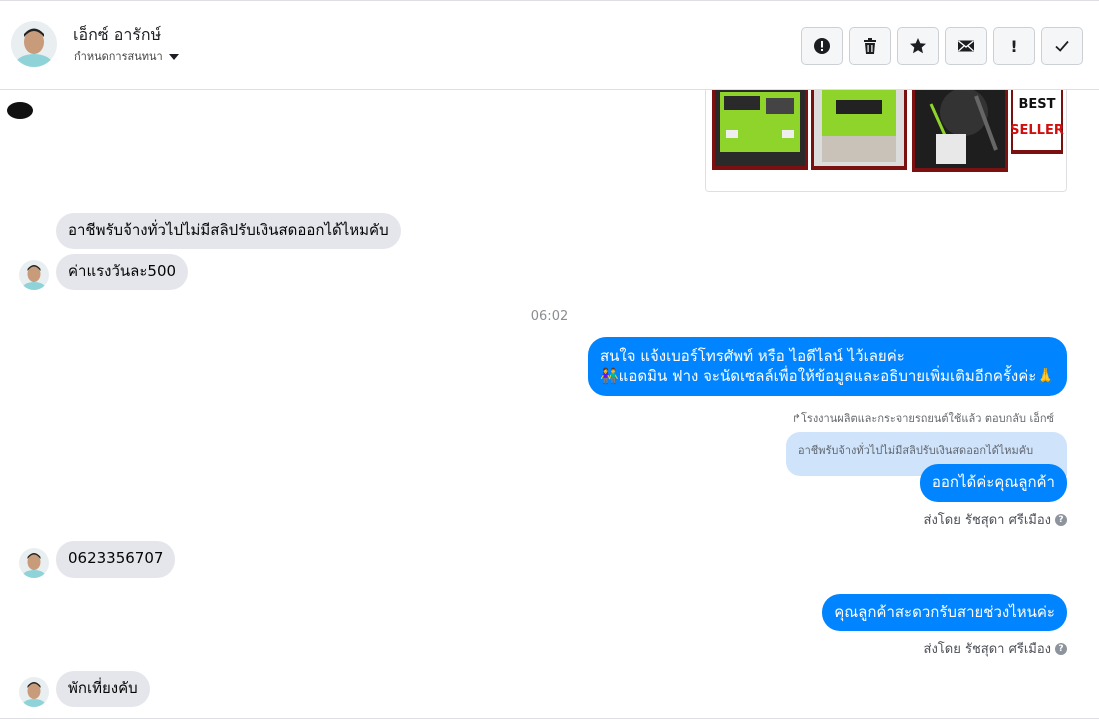  What do you see at coordinates (117, 35) in the screenshot?
I see `contact-name: เอ็กซ์ อารักษ์` at bounding box center [117, 35].